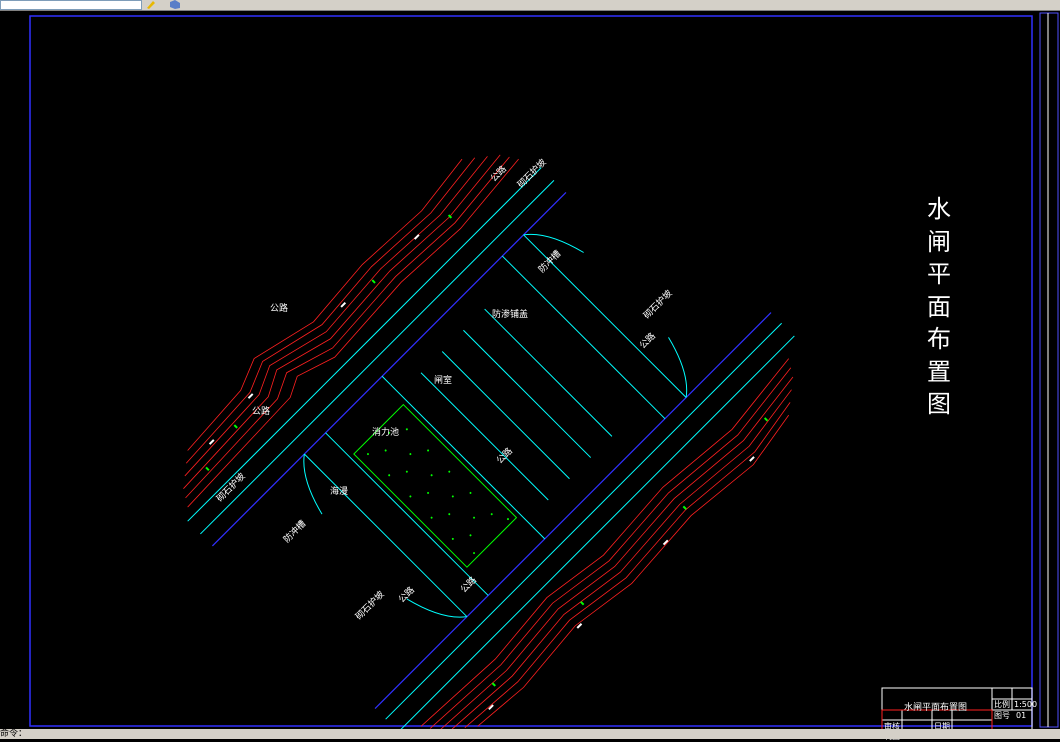  Describe the element at coordinates (14, 734) in the screenshot. I see `command-prompt: 命令：` at that location.